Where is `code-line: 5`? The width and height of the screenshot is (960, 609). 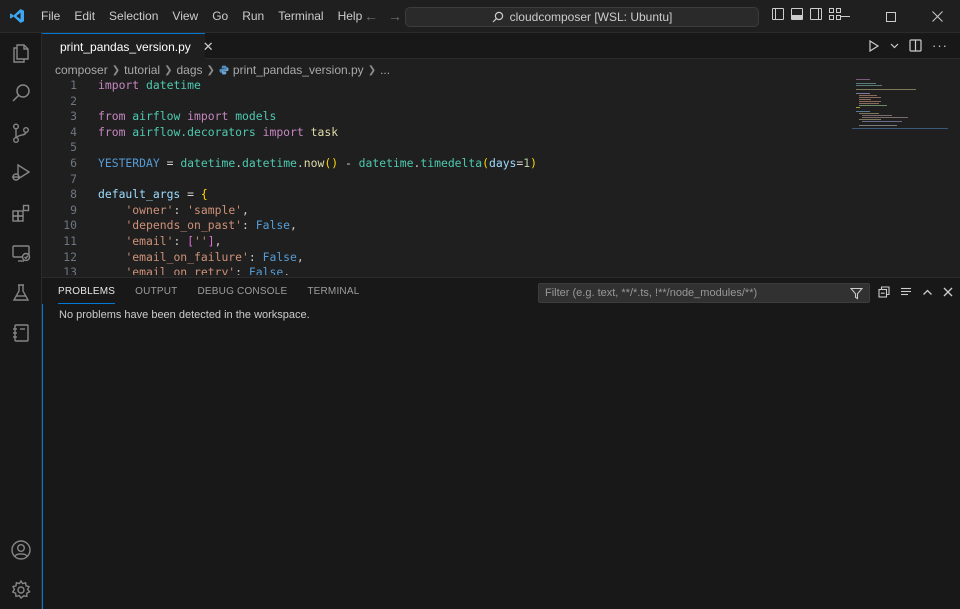
code-line: 5 is located at coordinates (447, 148).